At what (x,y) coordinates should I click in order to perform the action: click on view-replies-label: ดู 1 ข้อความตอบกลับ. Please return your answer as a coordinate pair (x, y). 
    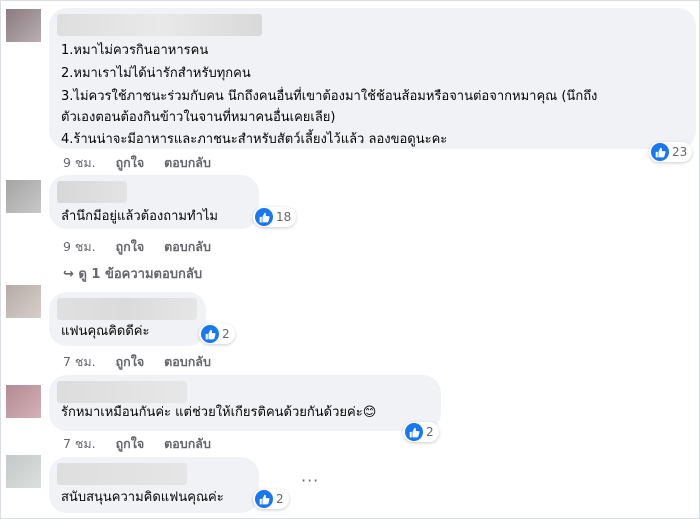
    Looking at the image, I should click on (140, 274).